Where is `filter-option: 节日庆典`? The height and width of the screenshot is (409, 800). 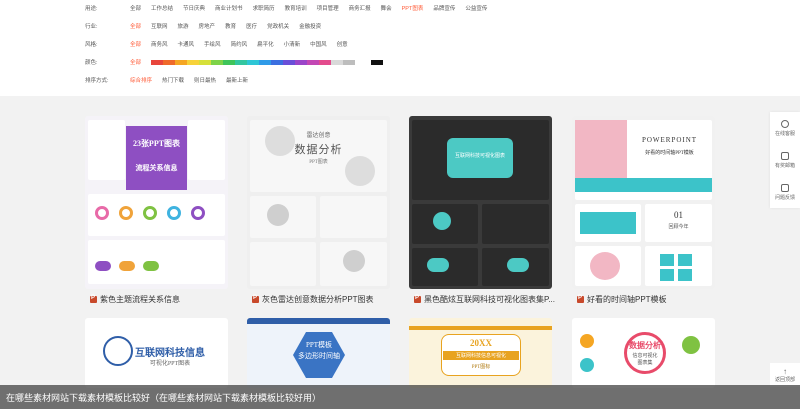
filter-option: 节日庆典 is located at coordinates (194, 8).